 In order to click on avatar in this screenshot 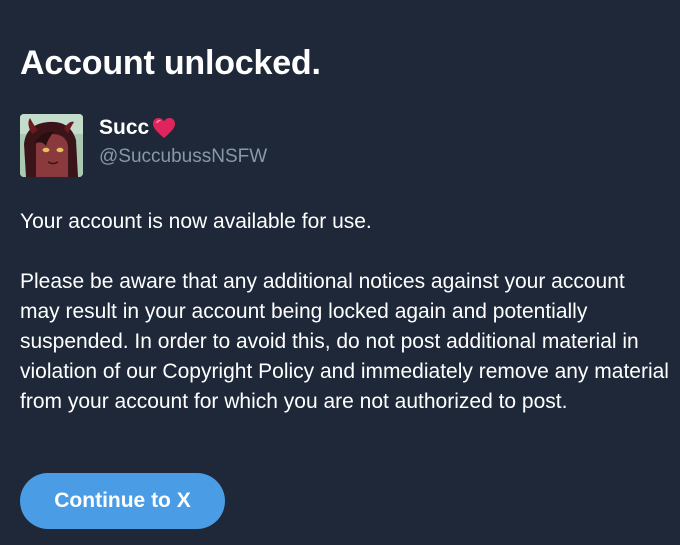, I will do `click(51, 145)`.